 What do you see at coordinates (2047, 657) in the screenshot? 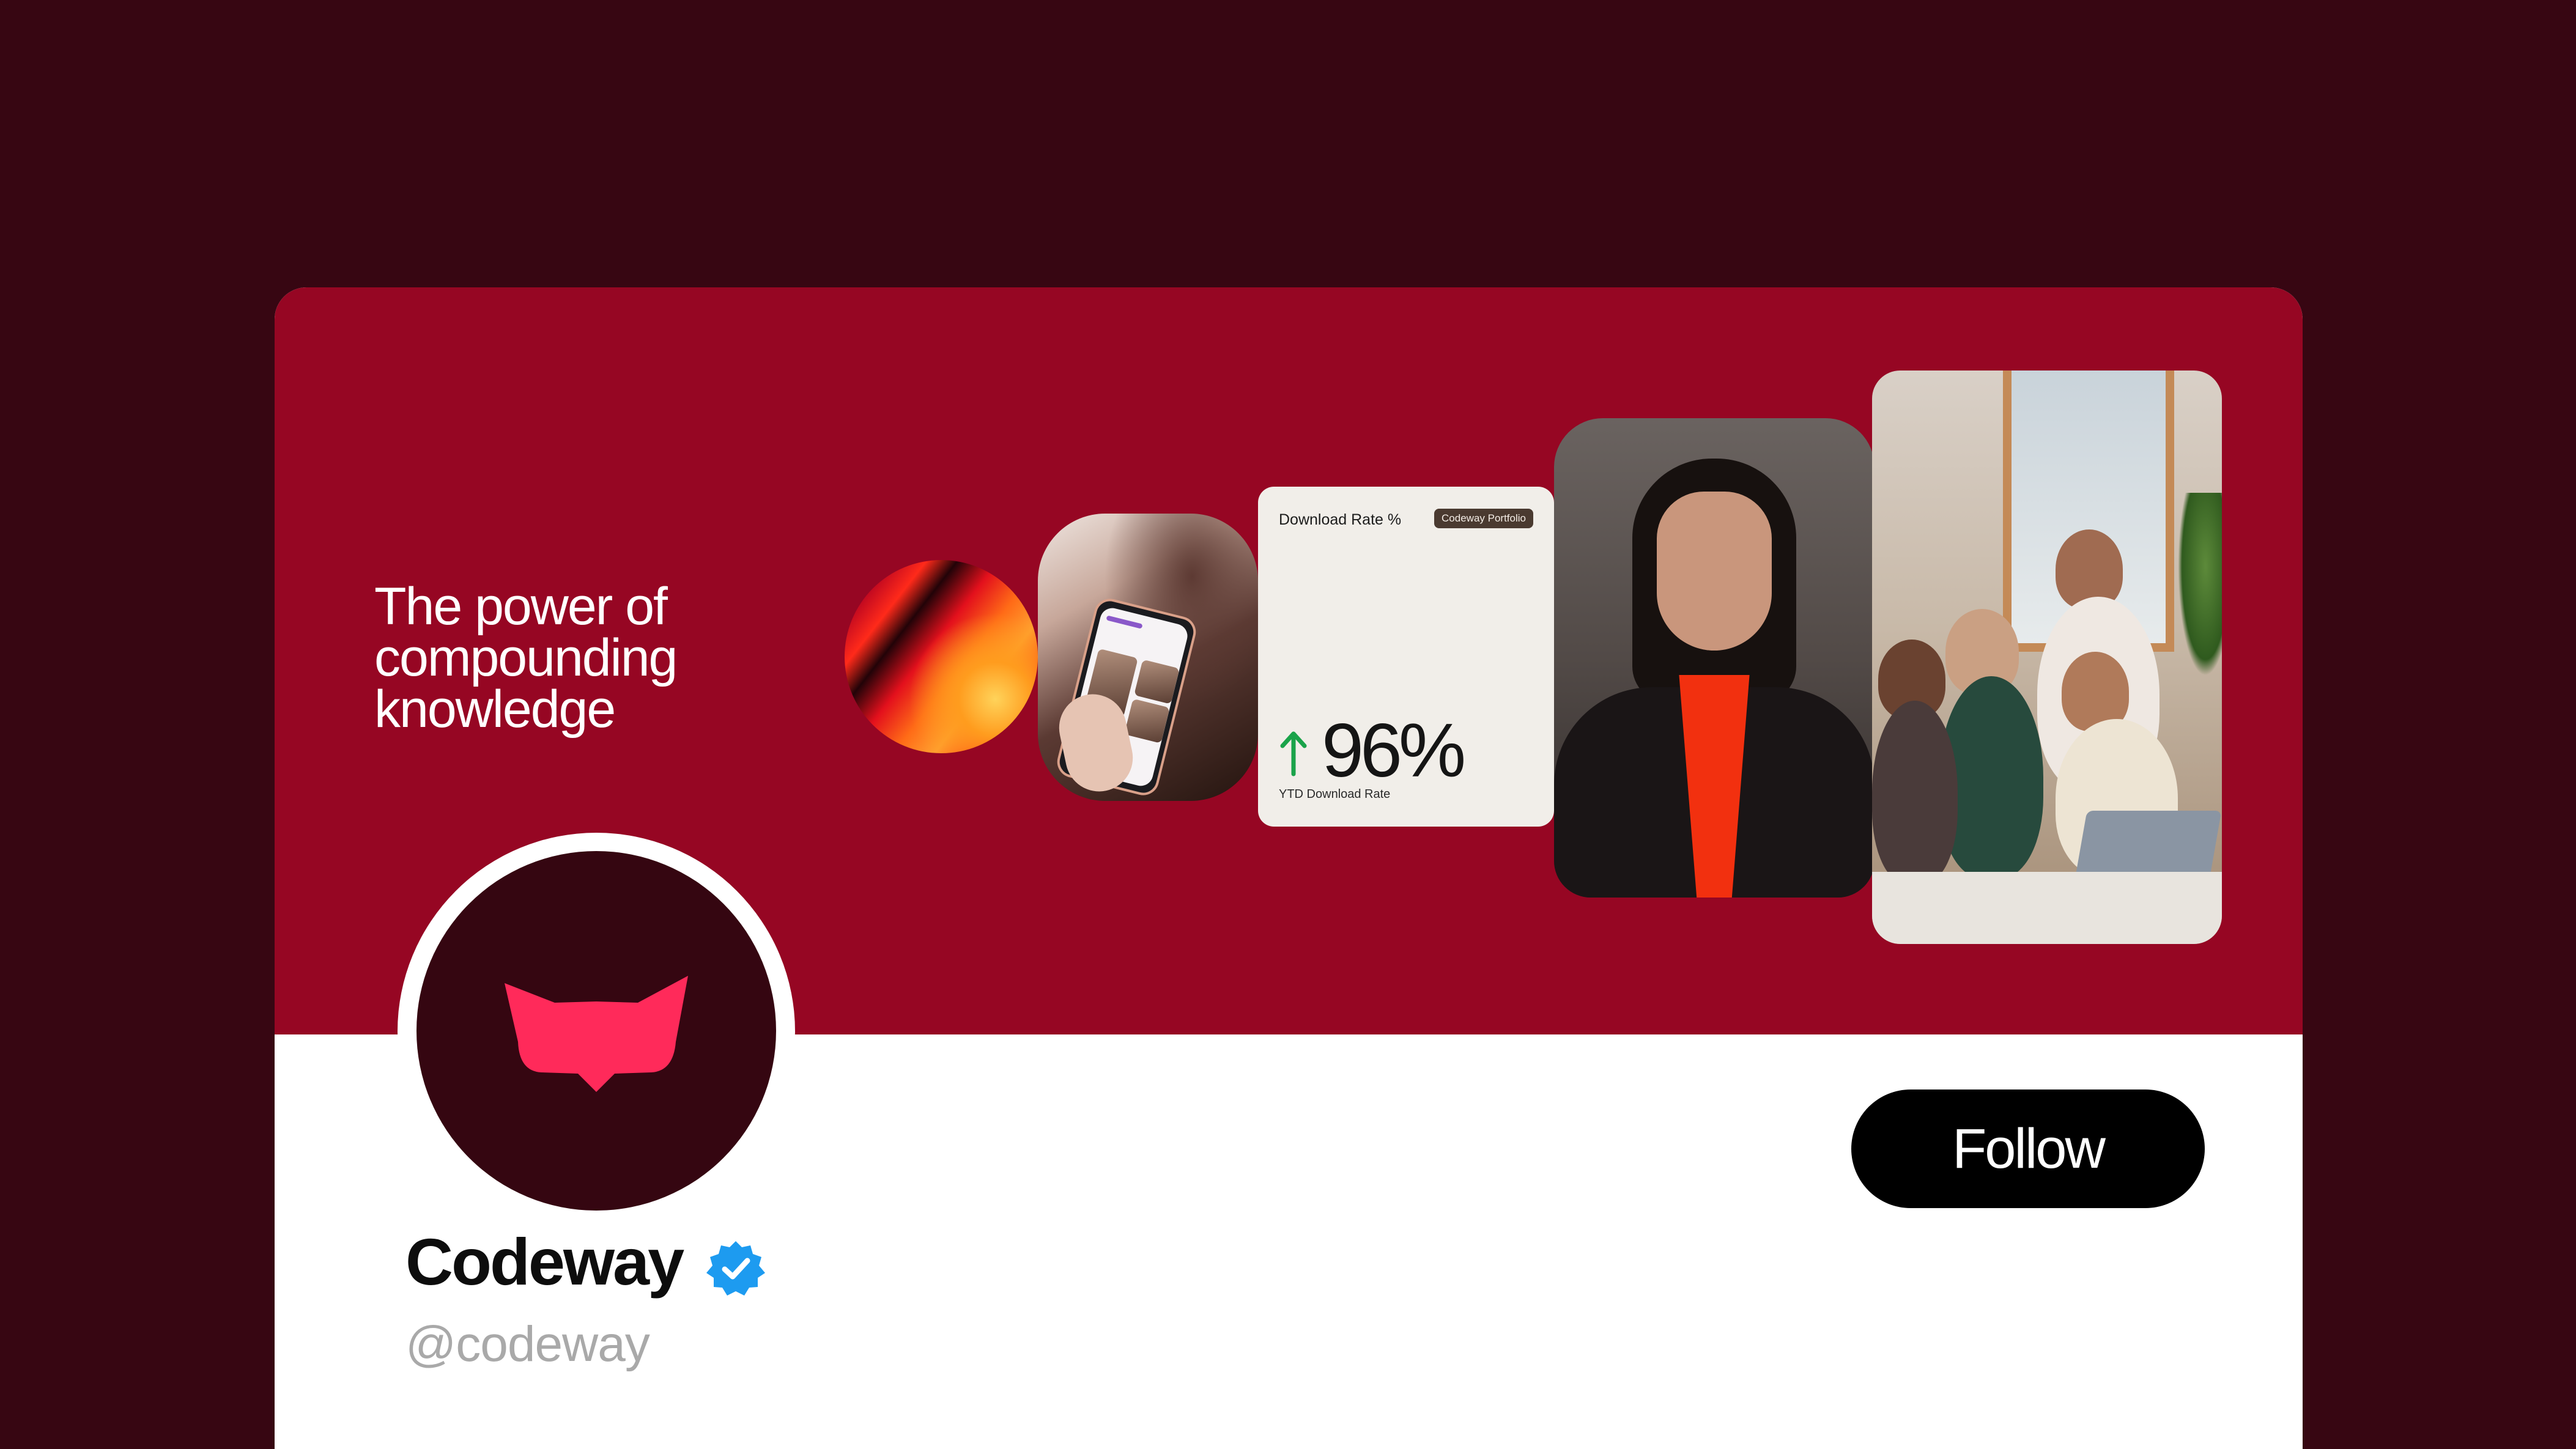
I see `team-photo-image` at bounding box center [2047, 657].